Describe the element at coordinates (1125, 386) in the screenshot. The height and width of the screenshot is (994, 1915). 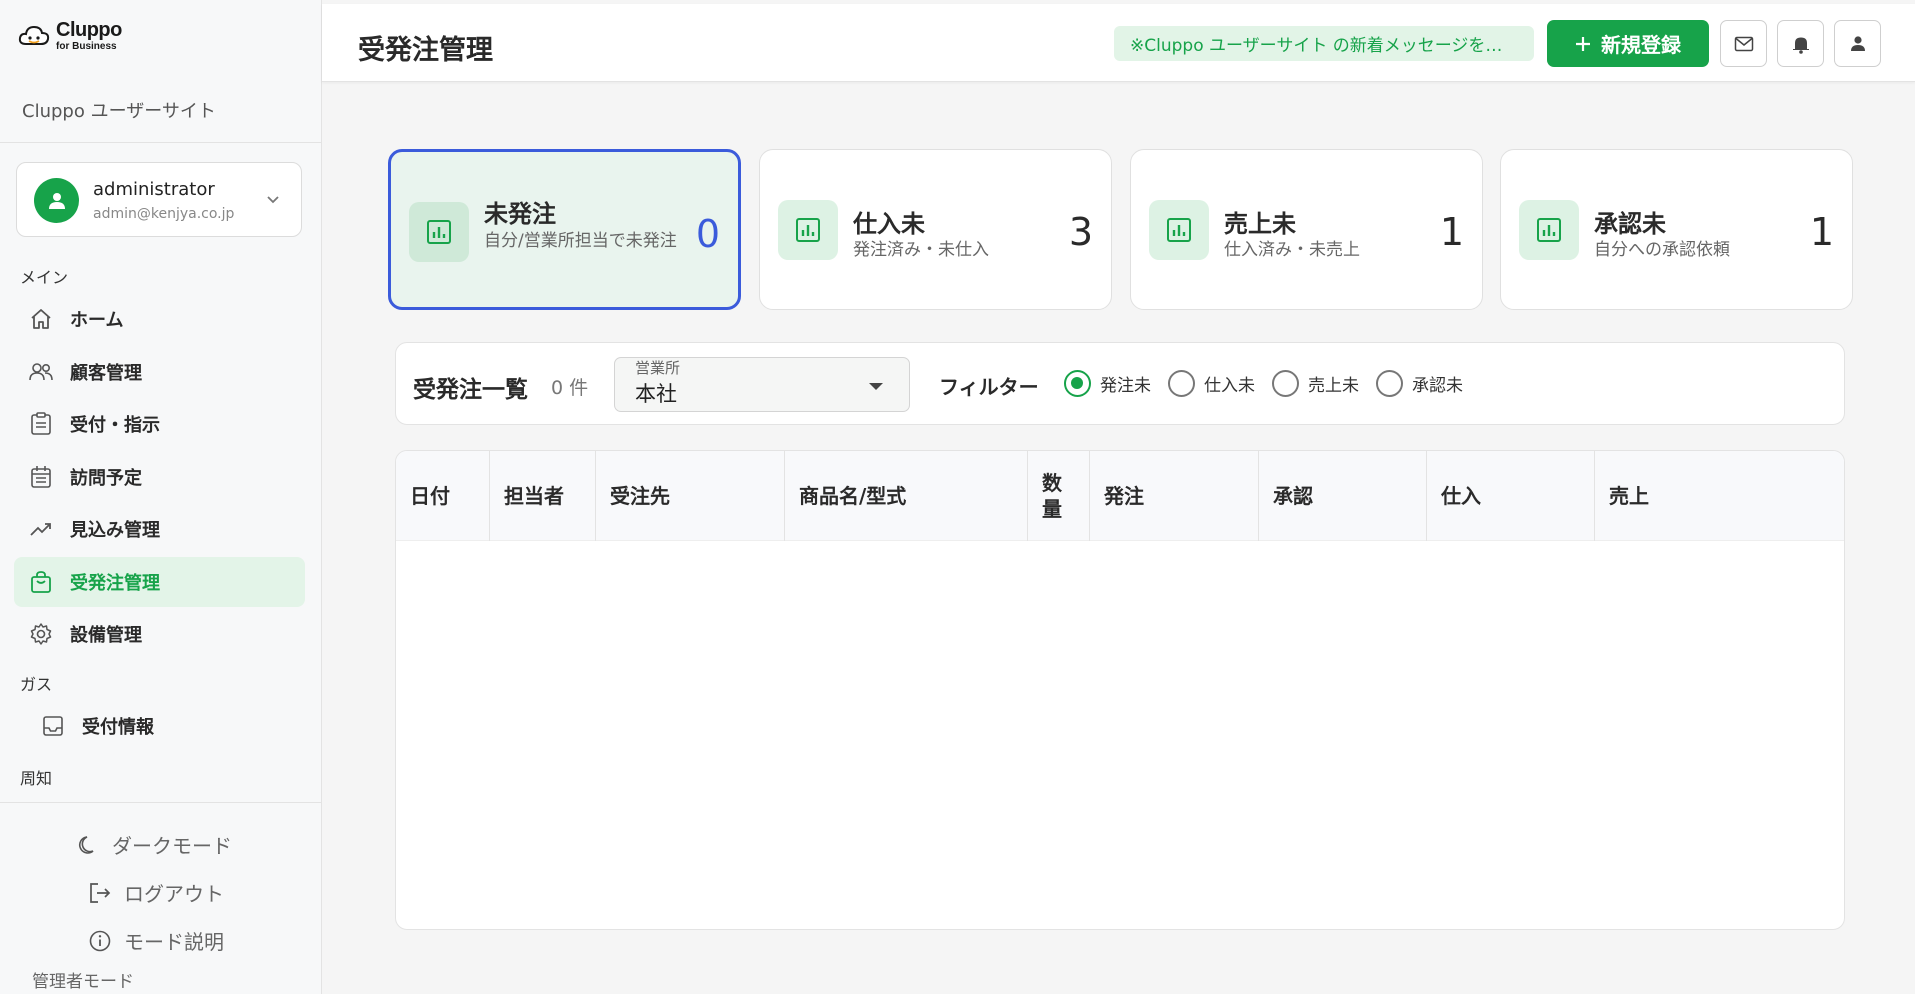
I see `filter-radio-label: 発注未` at that location.